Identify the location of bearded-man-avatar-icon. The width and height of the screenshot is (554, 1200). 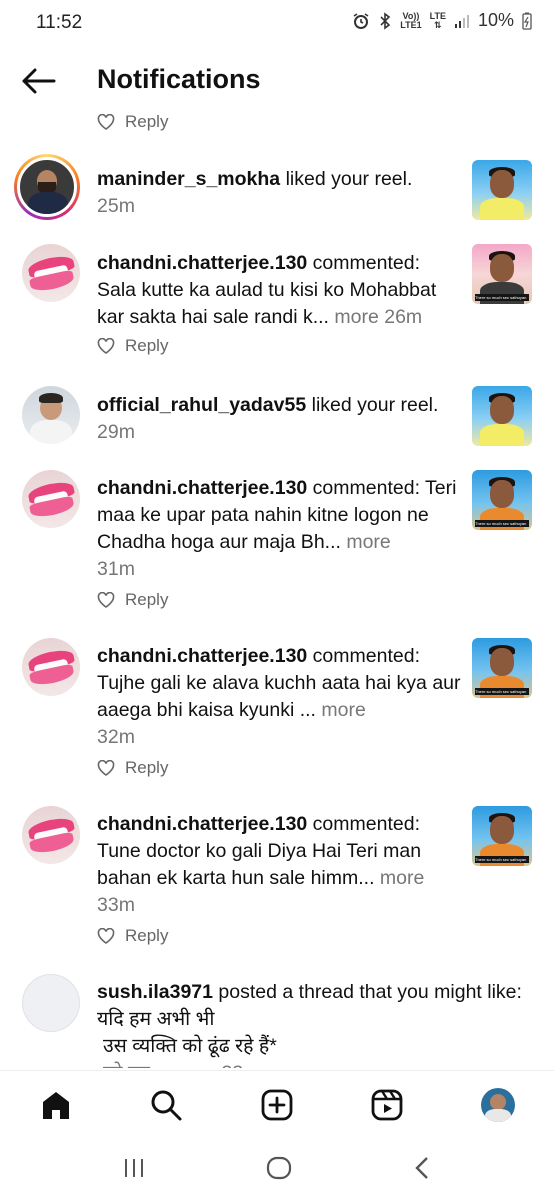
(47, 187).